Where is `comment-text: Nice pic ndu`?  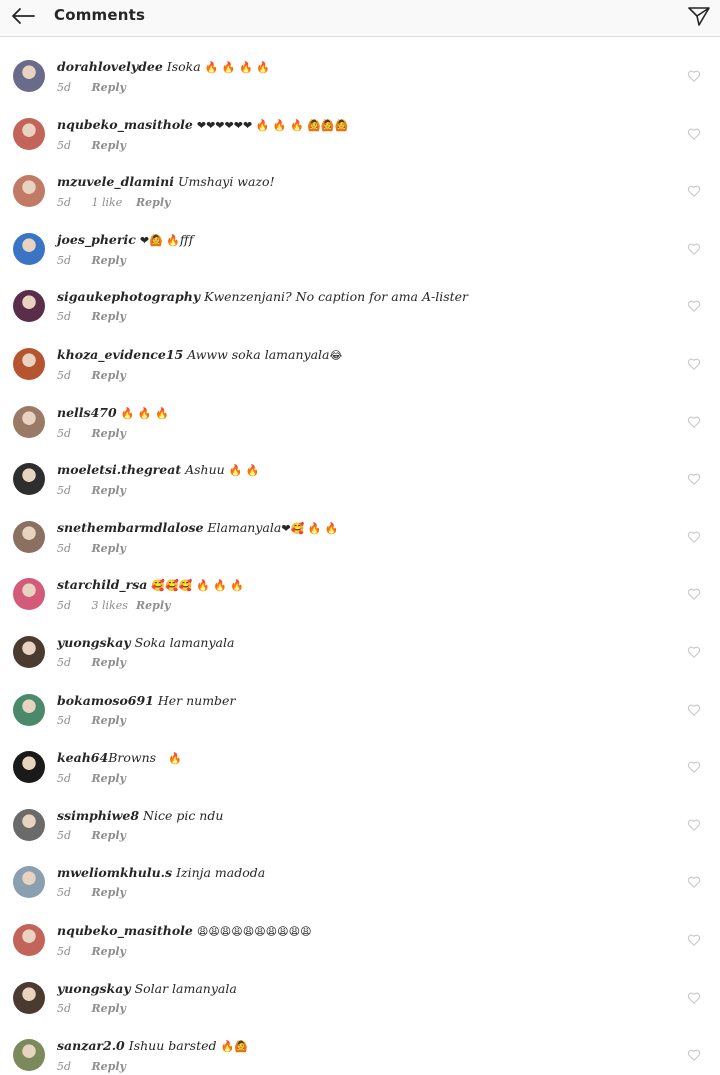
comment-text: Nice pic ndu is located at coordinates (183, 815).